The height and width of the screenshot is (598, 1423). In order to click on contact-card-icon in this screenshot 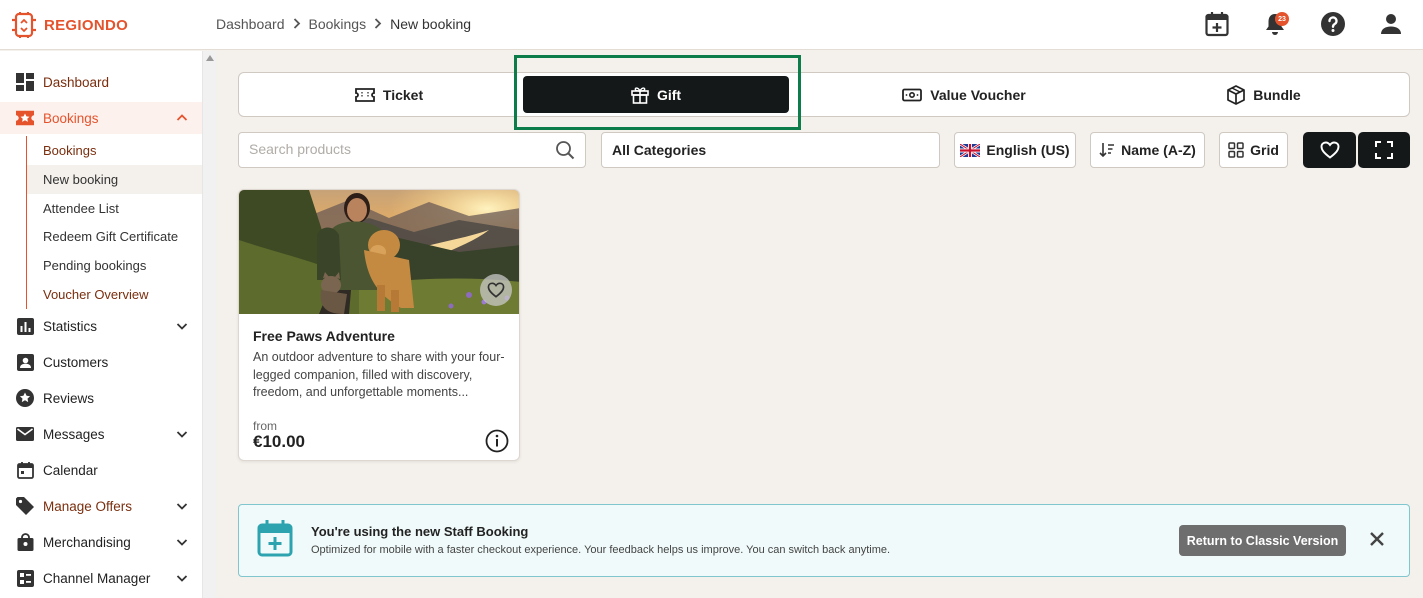, I will do `click(25, 362)`.